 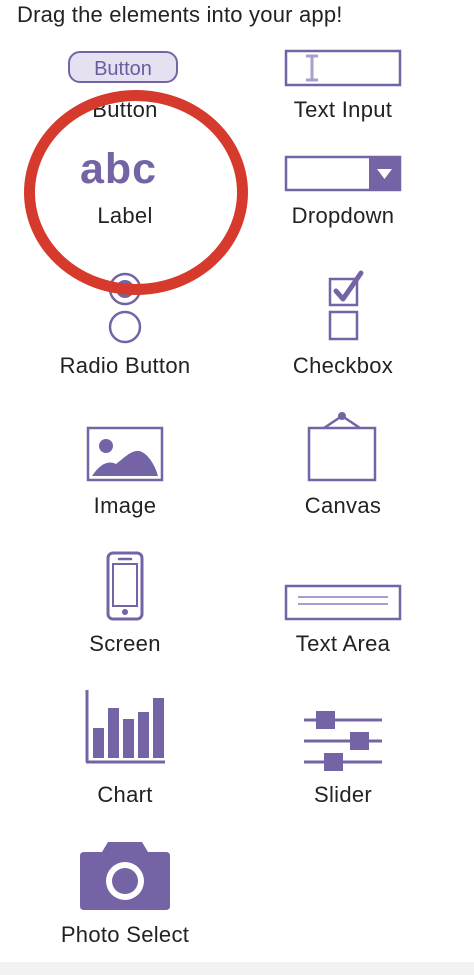 I want to click on checkbox-icon, so click(x=346, y=305).